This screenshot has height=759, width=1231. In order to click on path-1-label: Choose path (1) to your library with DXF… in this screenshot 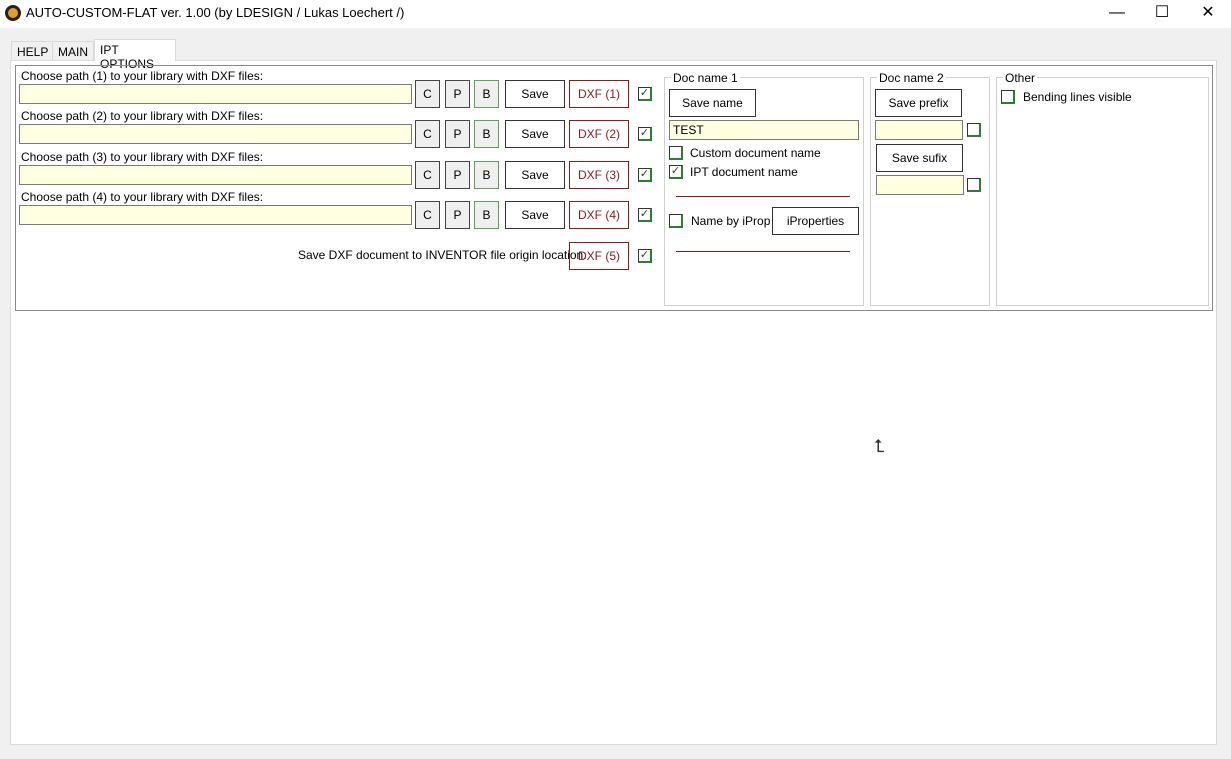, I will do `click(142, 76)`.